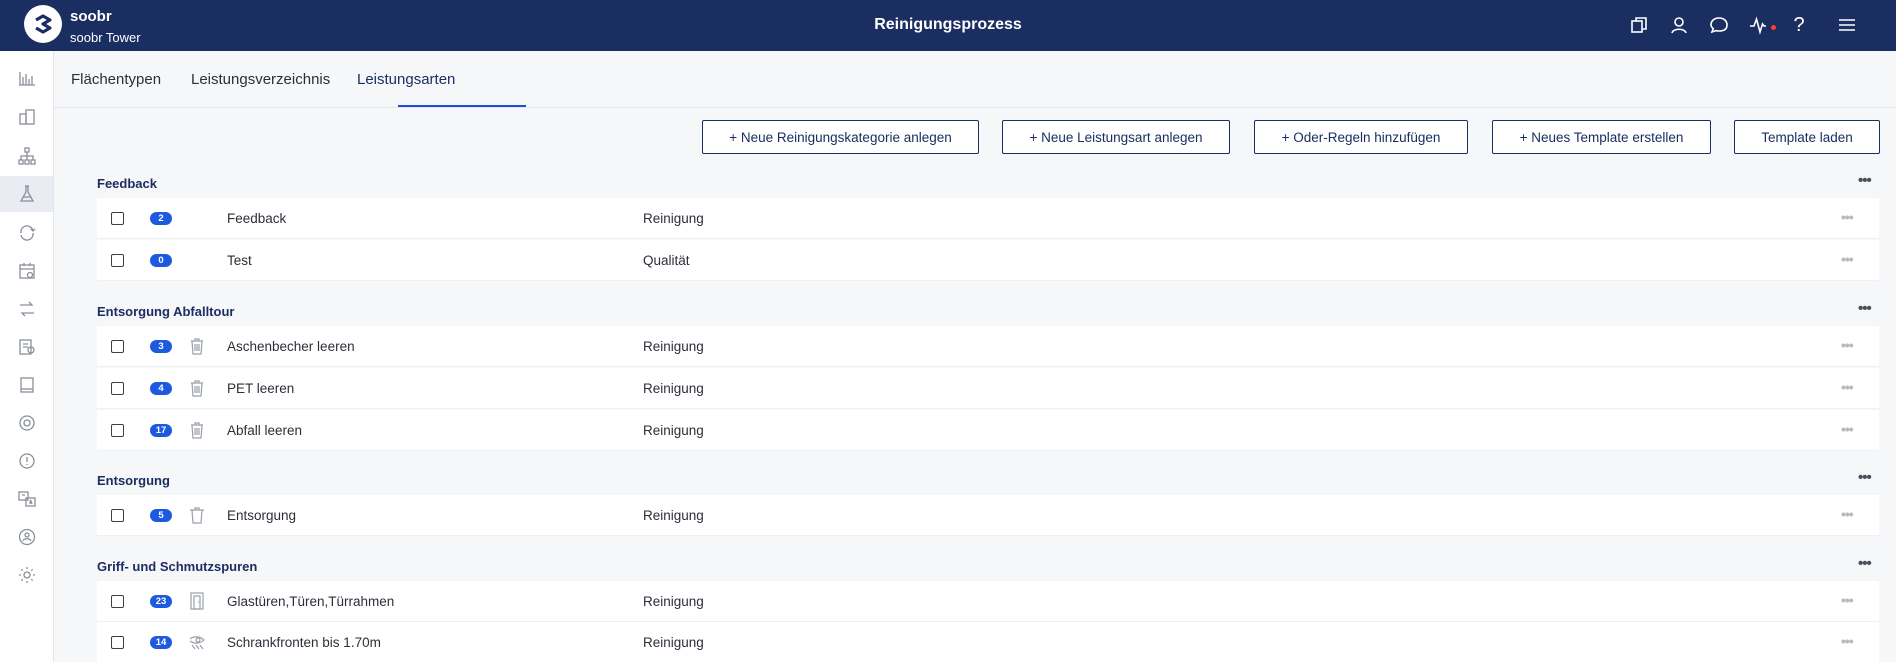  Describe the element at coordinates (197, 601) in the screenshot. I see `door-icon` at that location.